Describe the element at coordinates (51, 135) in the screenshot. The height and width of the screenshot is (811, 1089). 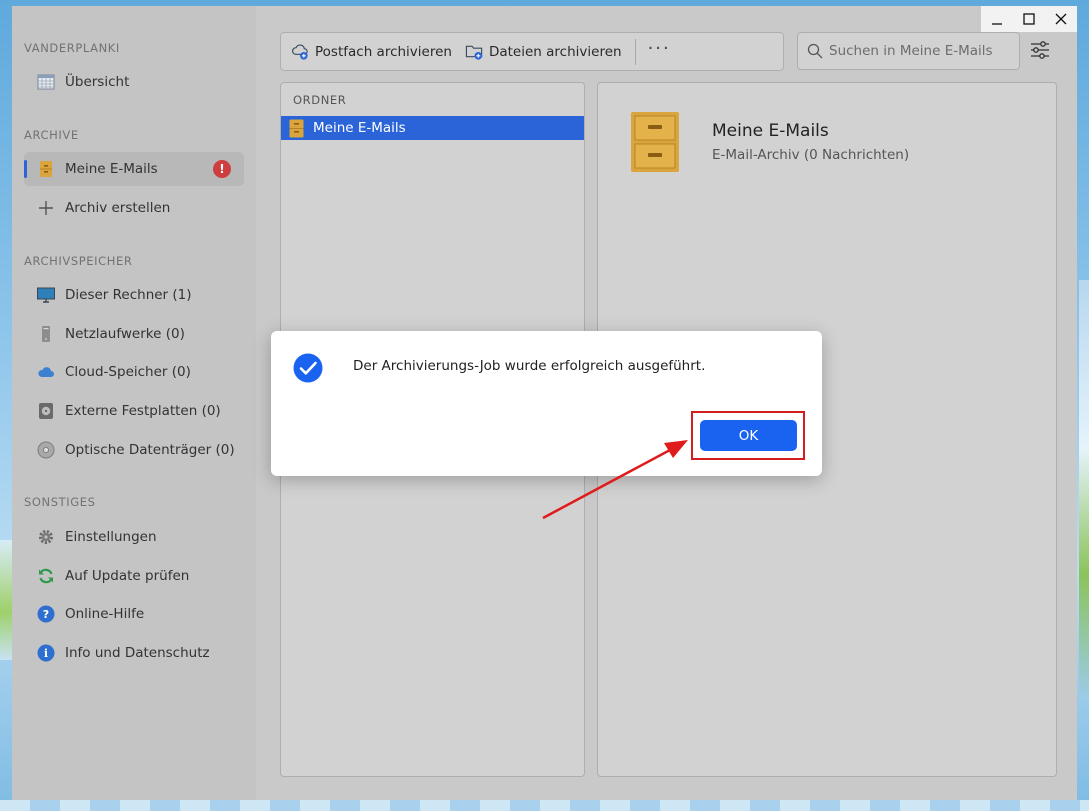
I see `section-title-archive: ARCHIVE` at that location.